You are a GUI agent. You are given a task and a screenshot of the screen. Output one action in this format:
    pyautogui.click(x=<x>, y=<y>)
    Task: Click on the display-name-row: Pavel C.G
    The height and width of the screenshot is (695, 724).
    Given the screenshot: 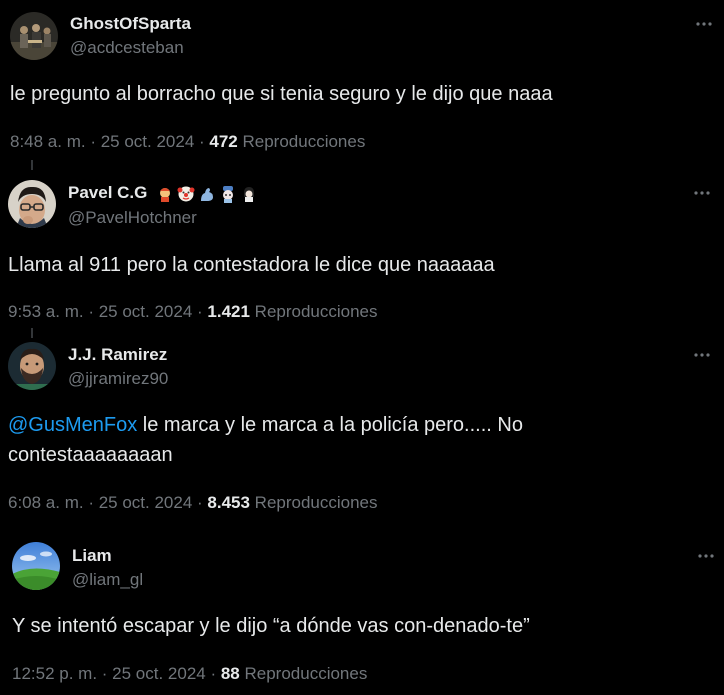 What is the action you would take?
    pyautogui.click(x=163, y=193)
    